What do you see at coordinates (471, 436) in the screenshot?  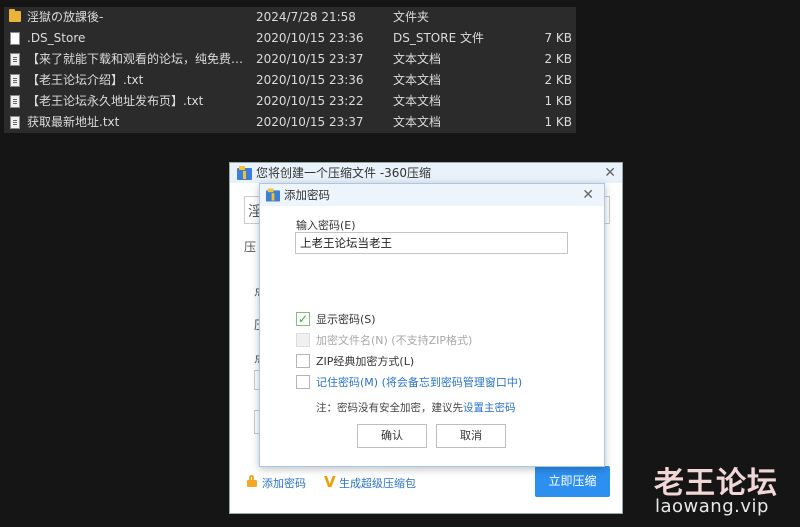 I see `cancel-button: 取消` at bounding box center [471, 436].